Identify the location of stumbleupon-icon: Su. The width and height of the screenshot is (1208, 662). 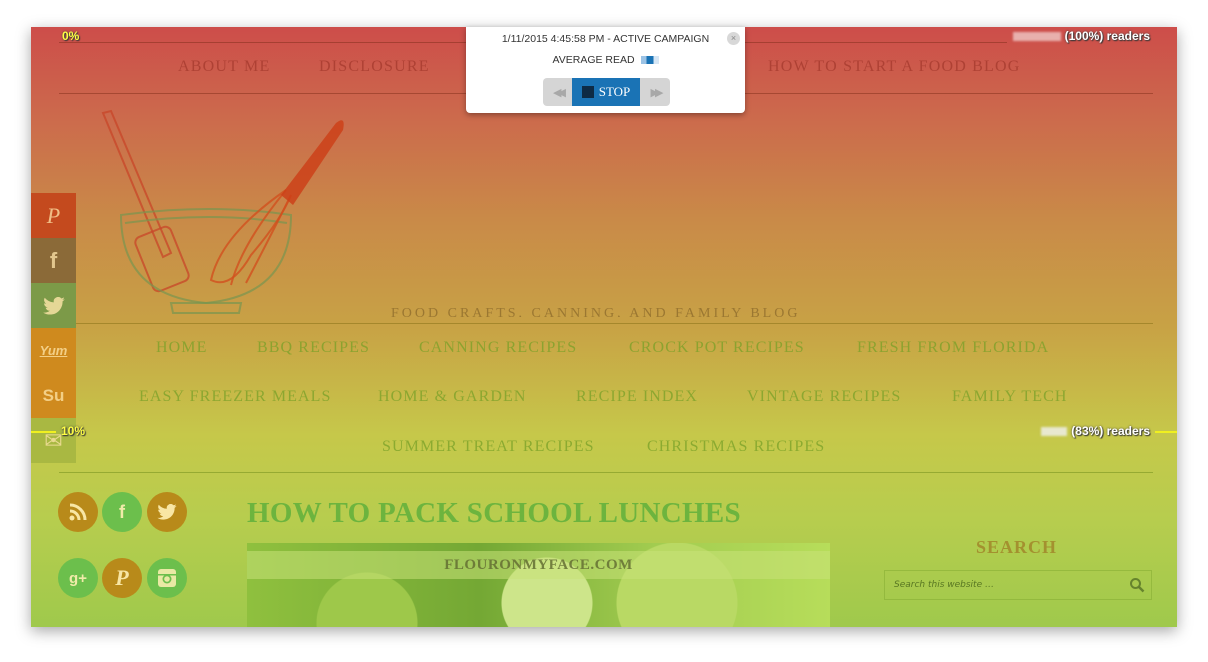
(53, 395).